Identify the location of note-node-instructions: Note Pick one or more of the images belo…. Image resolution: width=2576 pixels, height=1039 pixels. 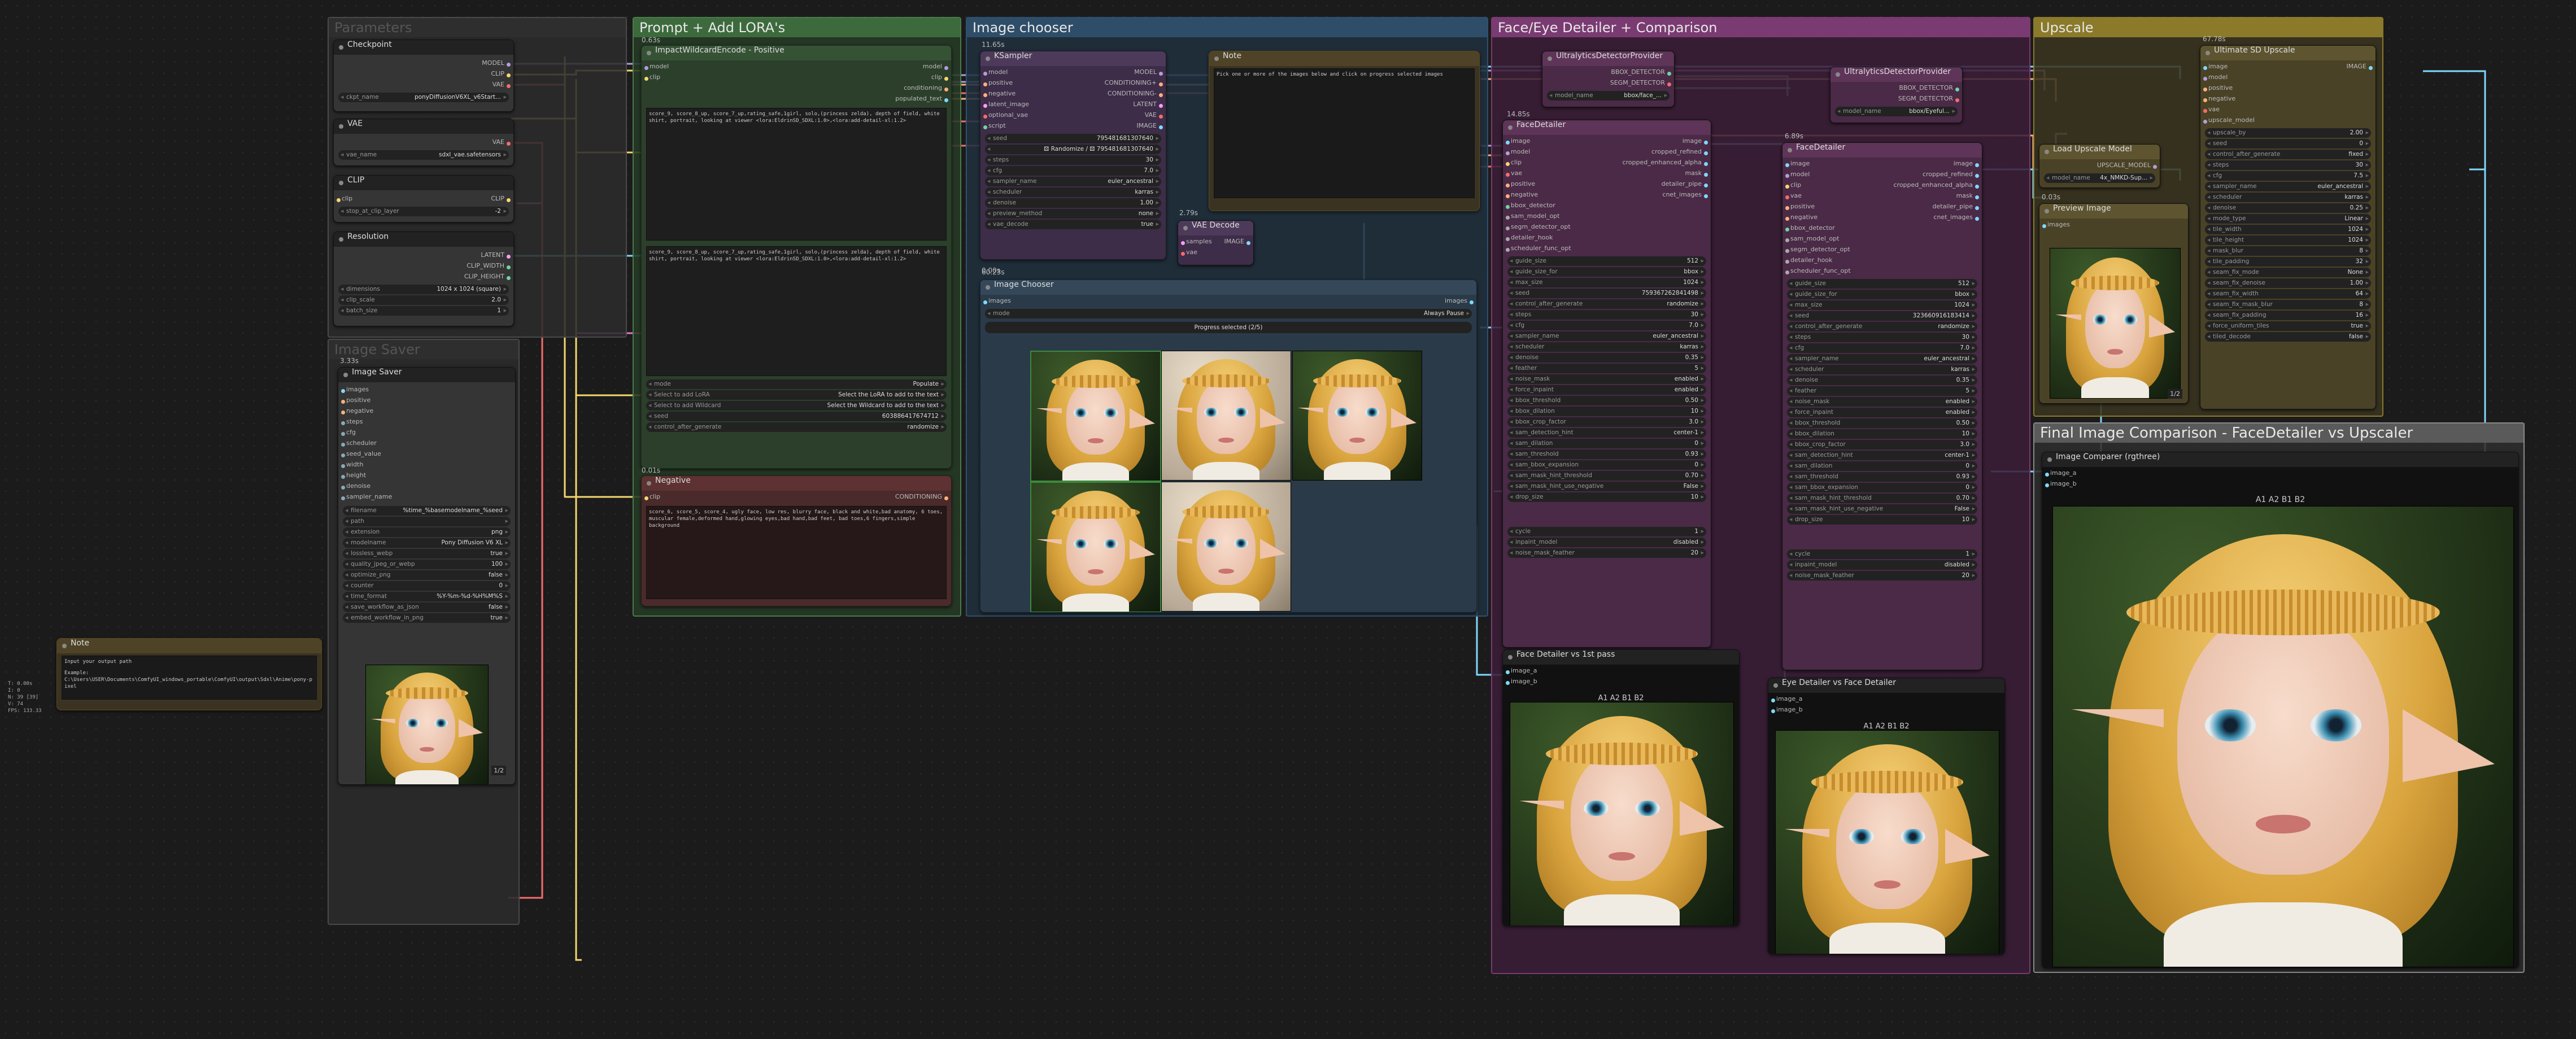
(1344, 131).